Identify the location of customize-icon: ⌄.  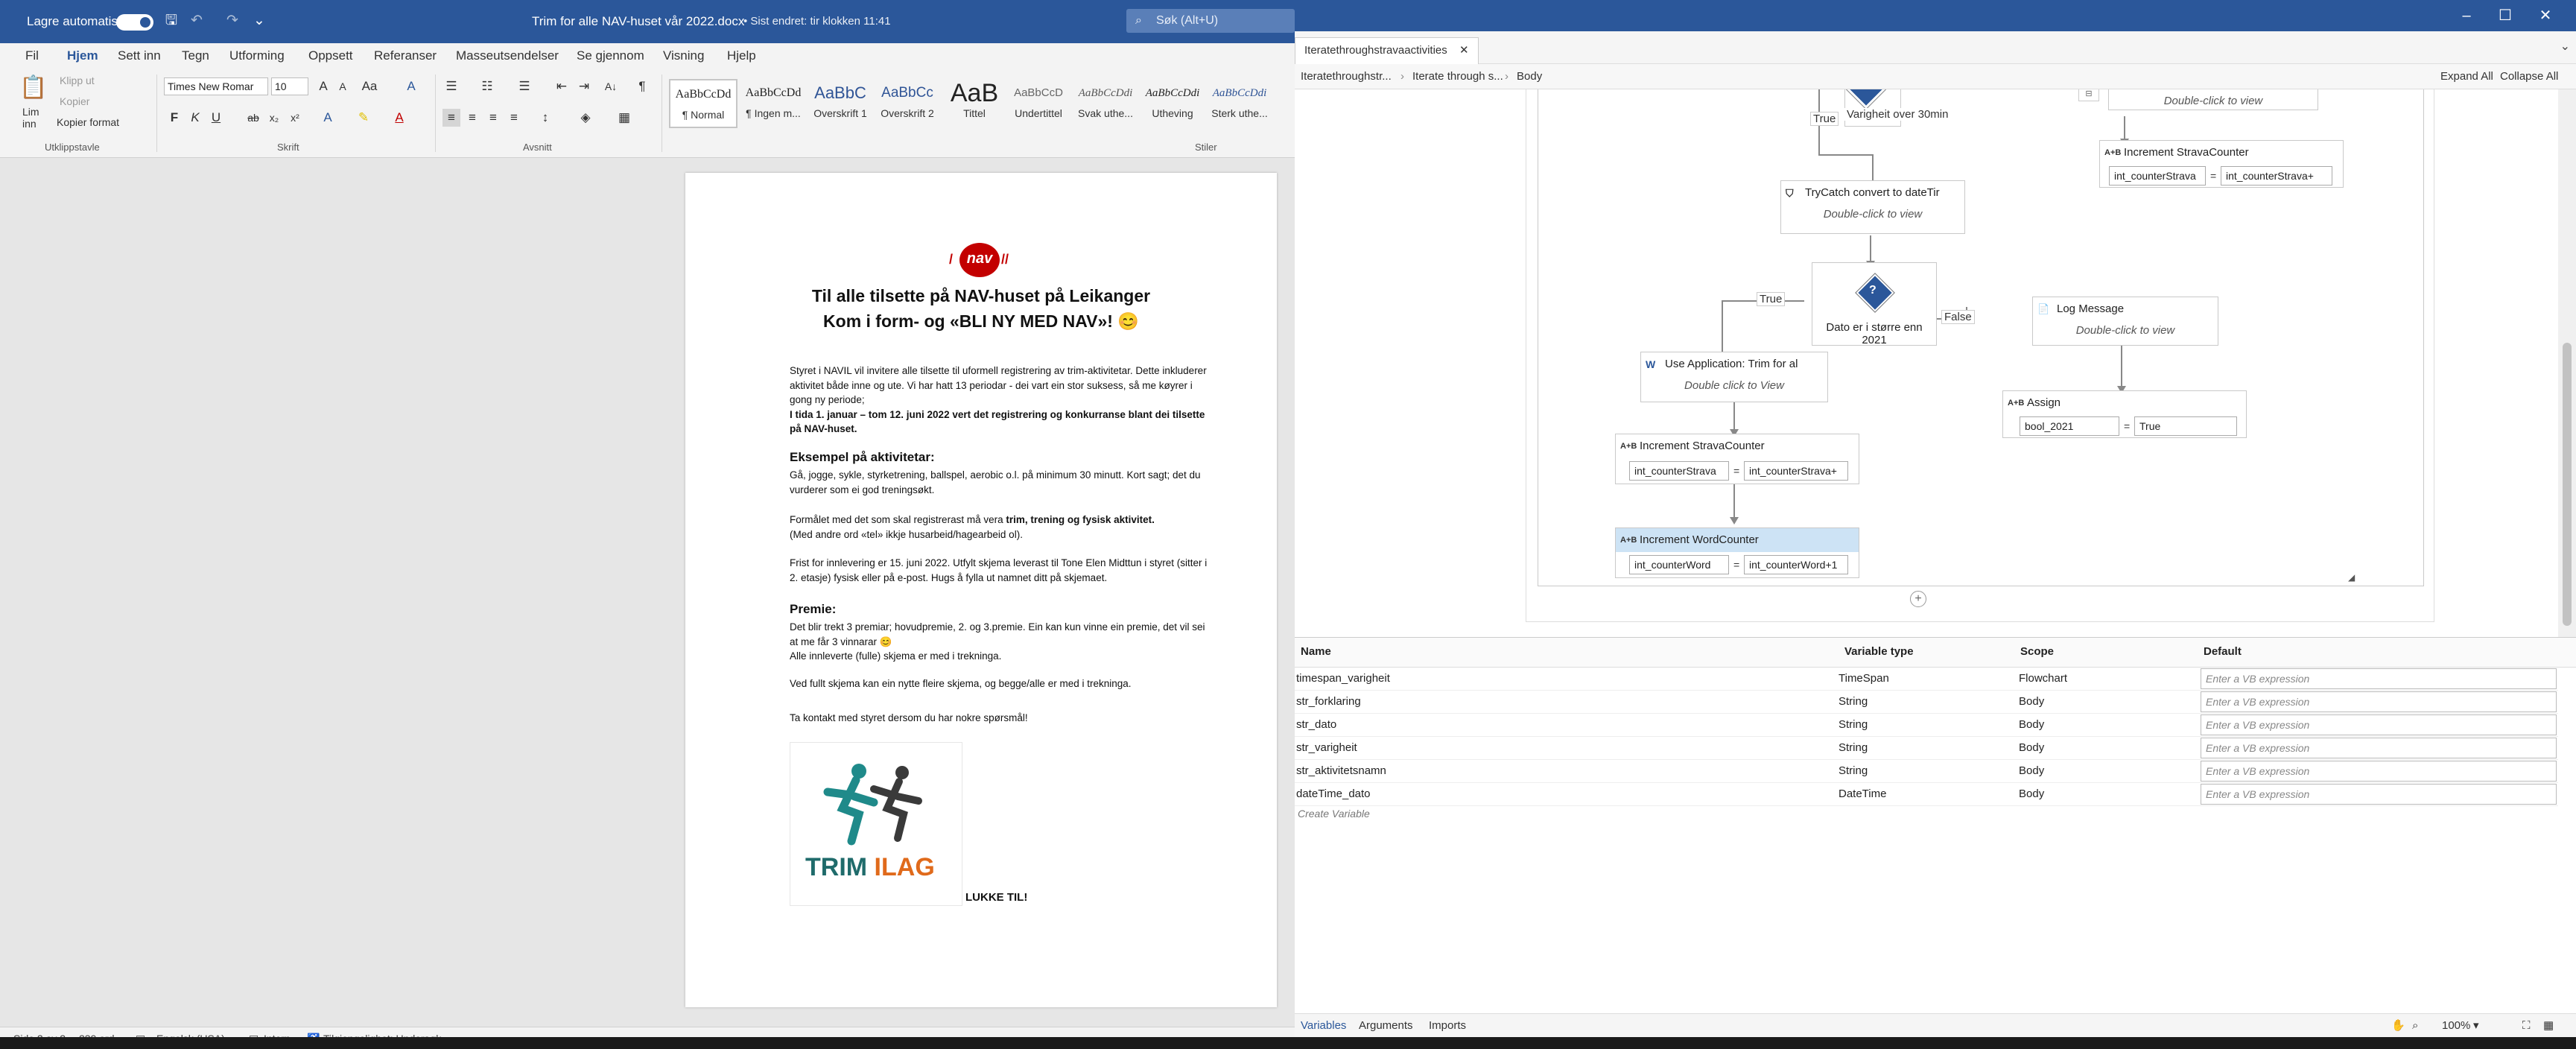
(259, 21).